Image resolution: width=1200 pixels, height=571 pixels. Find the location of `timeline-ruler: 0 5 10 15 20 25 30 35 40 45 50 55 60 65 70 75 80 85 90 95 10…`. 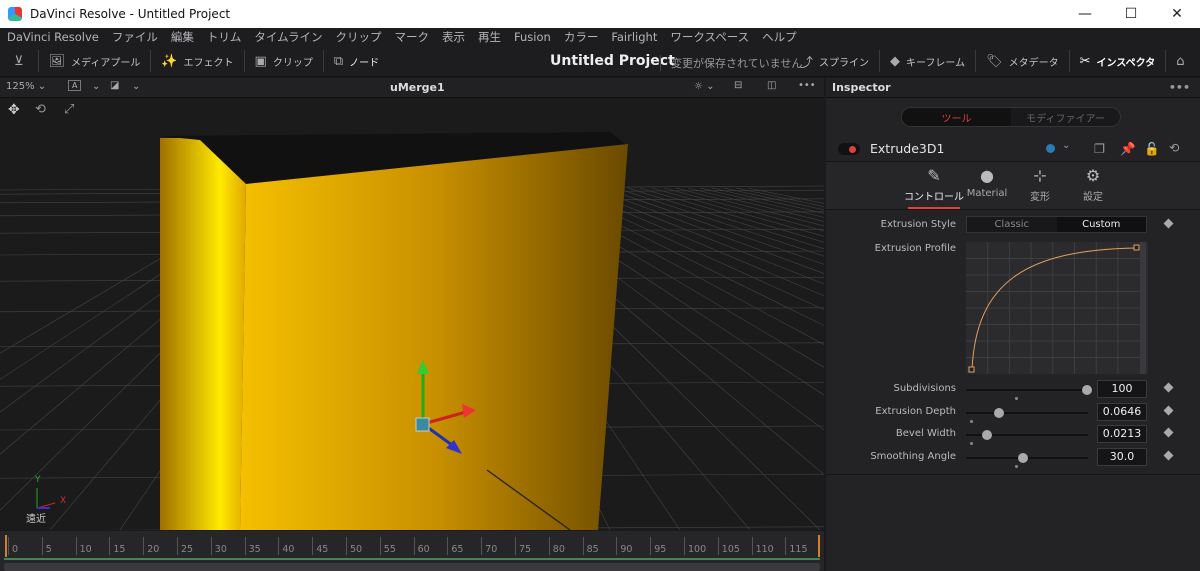

timeline-ruler: 0 5 10 15 20 25 30 35 40 45 50 55 60 65 70 75 80 85 90 95 10… is located at coordinates (412, 551).